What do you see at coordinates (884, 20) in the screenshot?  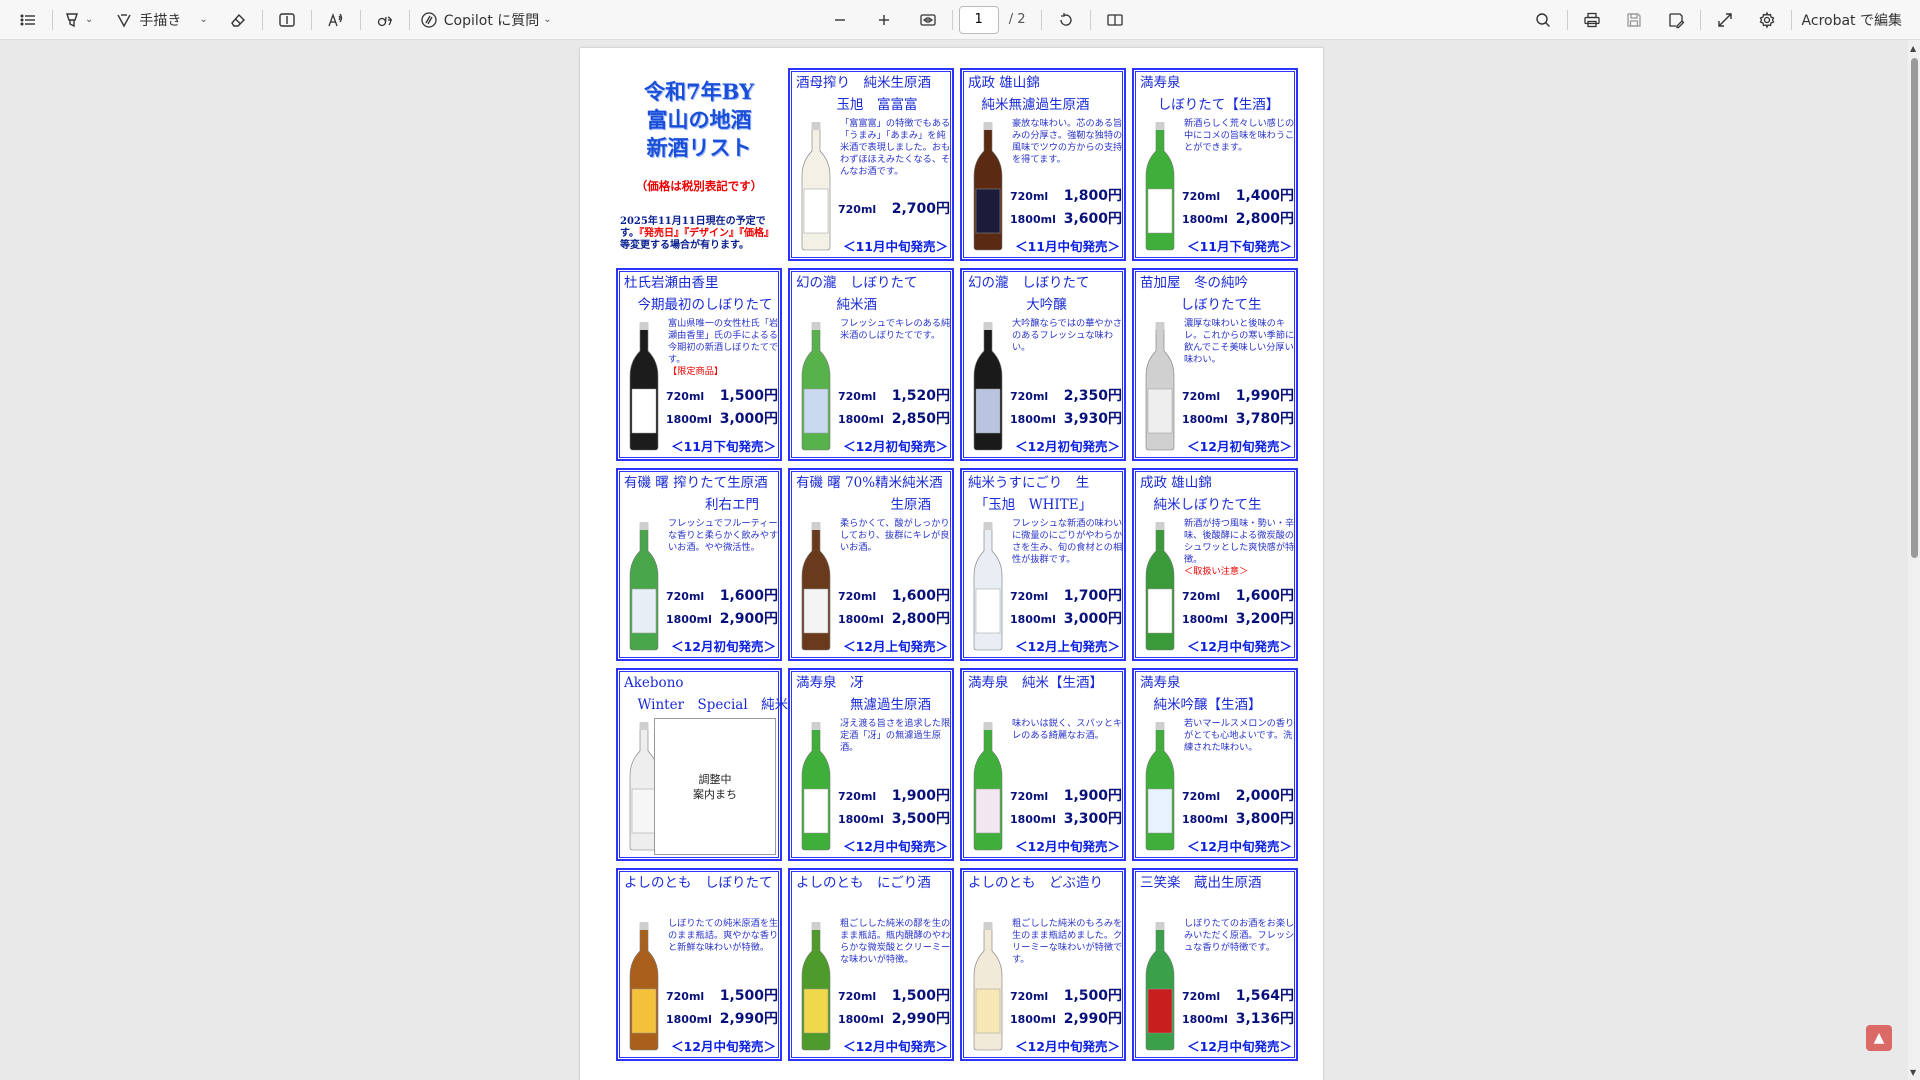 I see `zoom-in-button` at bounding box center [884, 20].